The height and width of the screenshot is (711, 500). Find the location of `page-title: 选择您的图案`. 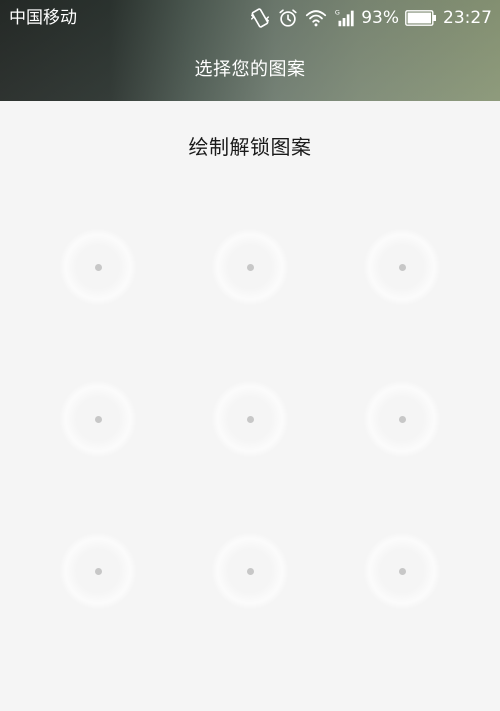

page-title: 选择您的图案 is located at coordinates (250, 69).